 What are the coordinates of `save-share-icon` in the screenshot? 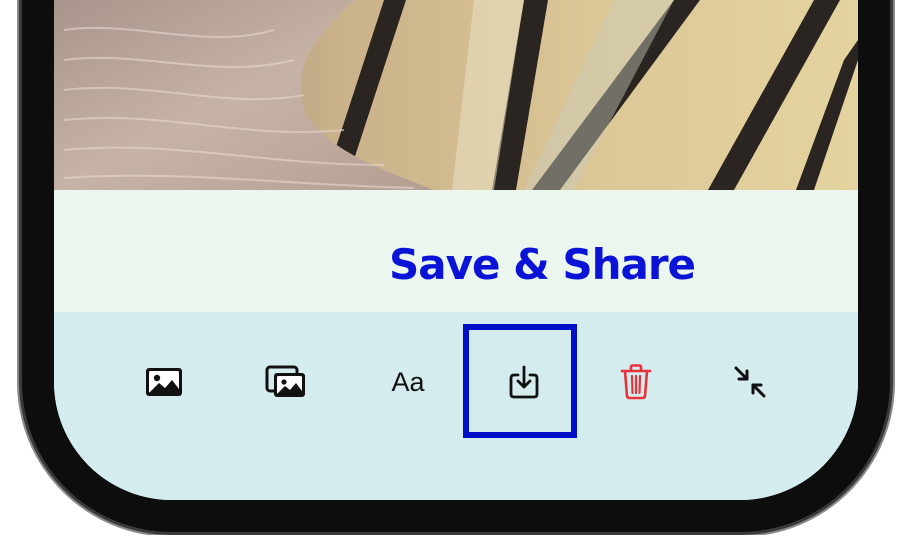 It's located at (524, 382).